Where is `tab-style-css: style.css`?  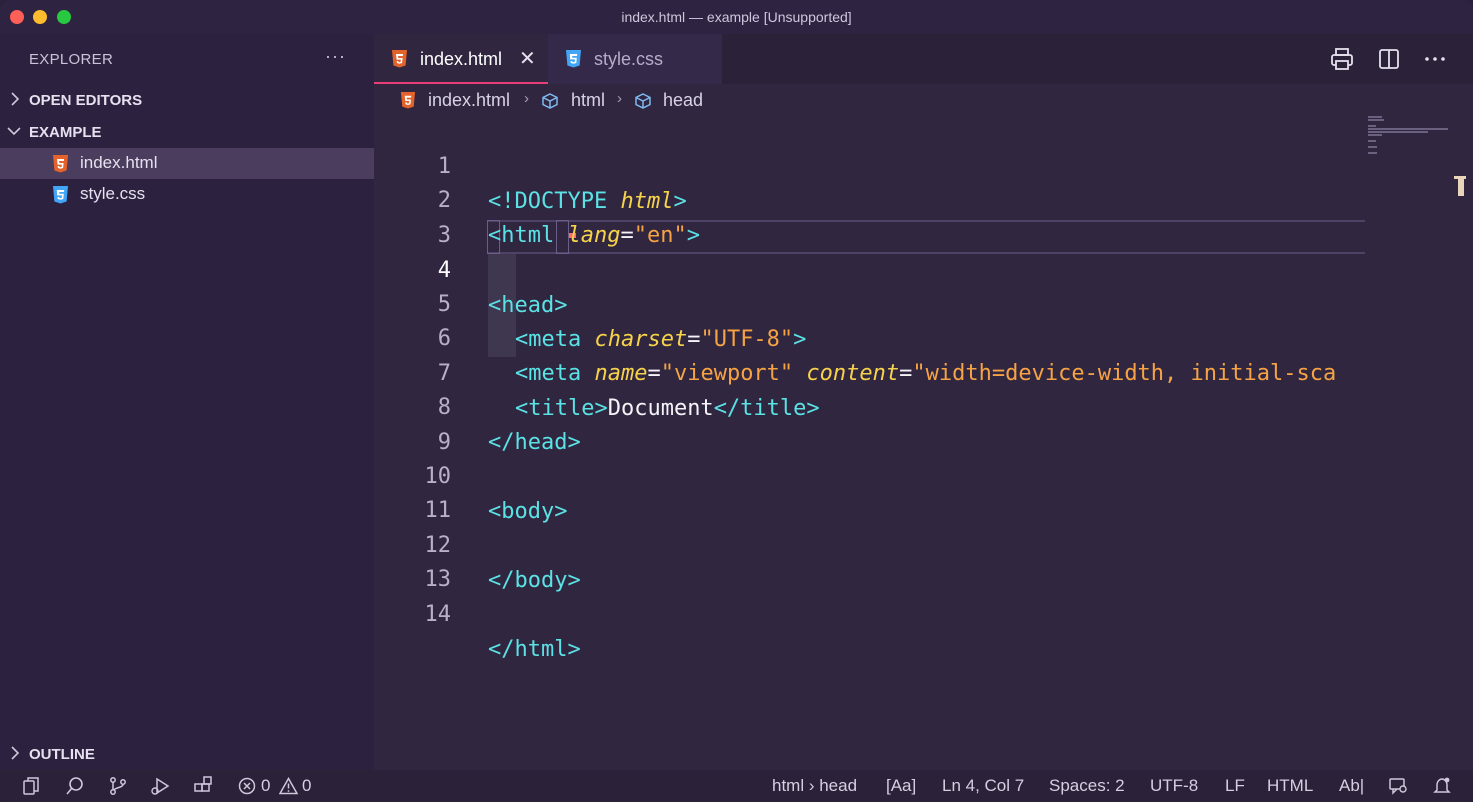 tab-style-css: style.css is located at coordinates (635, 59).